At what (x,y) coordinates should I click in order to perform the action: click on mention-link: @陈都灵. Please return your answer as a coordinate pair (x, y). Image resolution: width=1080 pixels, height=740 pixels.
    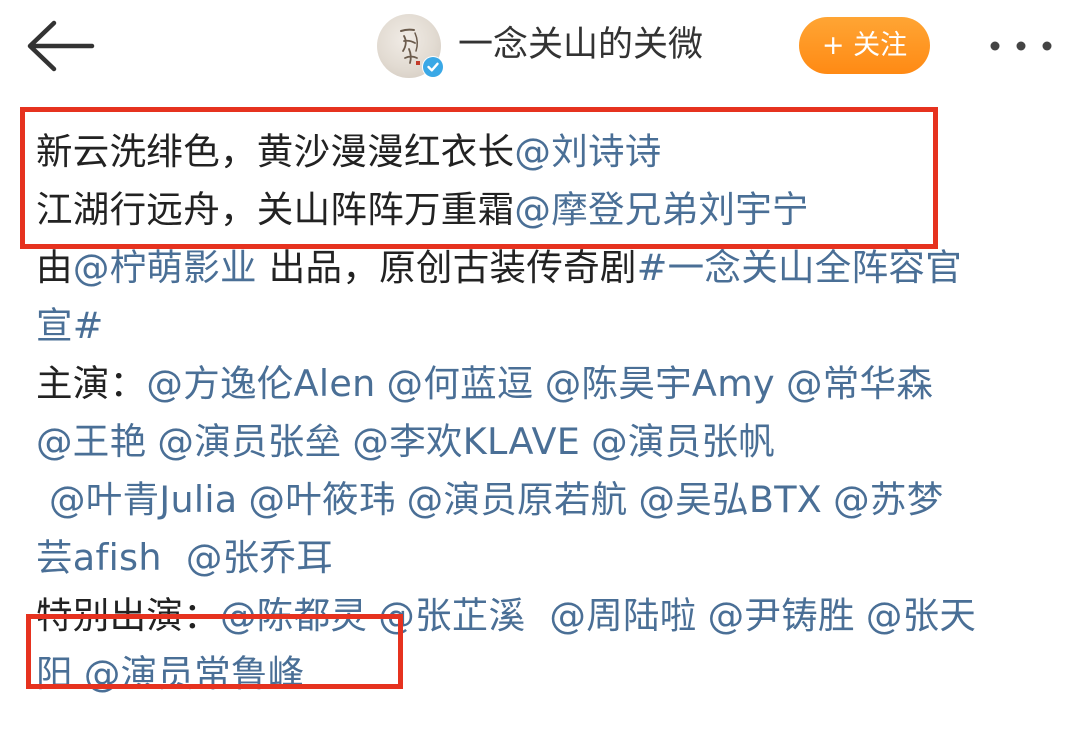
    Looking at the image, I should click on (293, 615).